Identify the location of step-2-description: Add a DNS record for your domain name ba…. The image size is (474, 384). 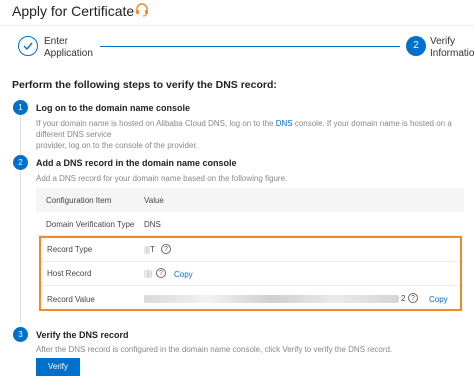
(162, 178).